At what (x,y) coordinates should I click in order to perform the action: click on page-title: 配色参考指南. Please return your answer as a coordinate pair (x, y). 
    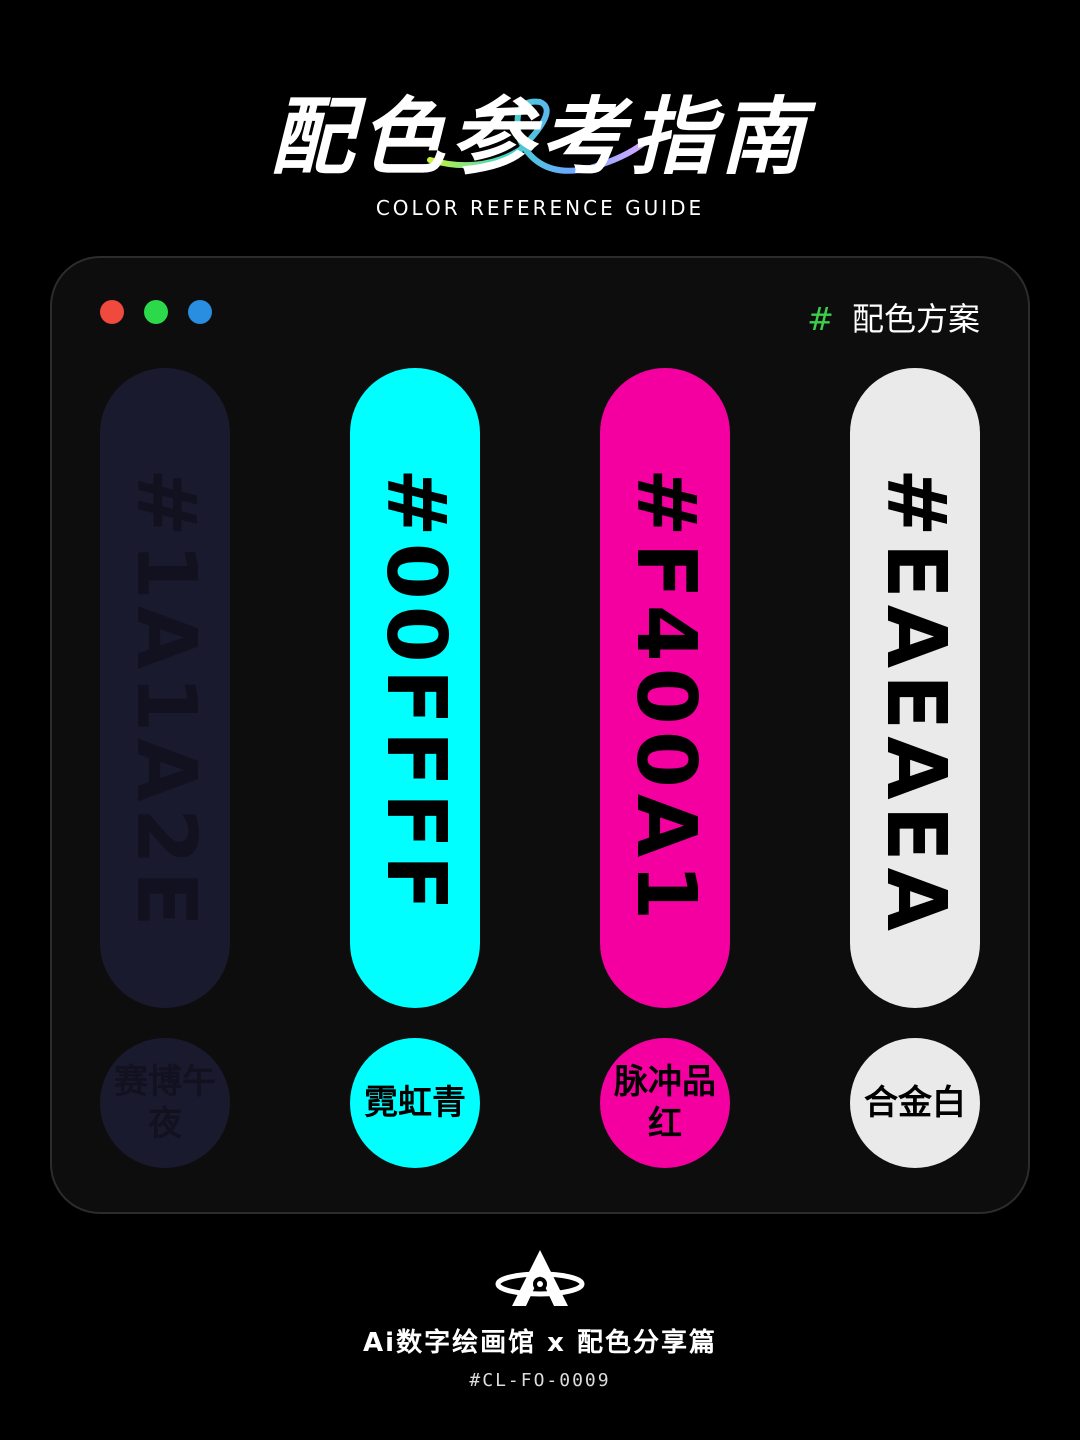
    Looking at the image, I should click on (539, 137).